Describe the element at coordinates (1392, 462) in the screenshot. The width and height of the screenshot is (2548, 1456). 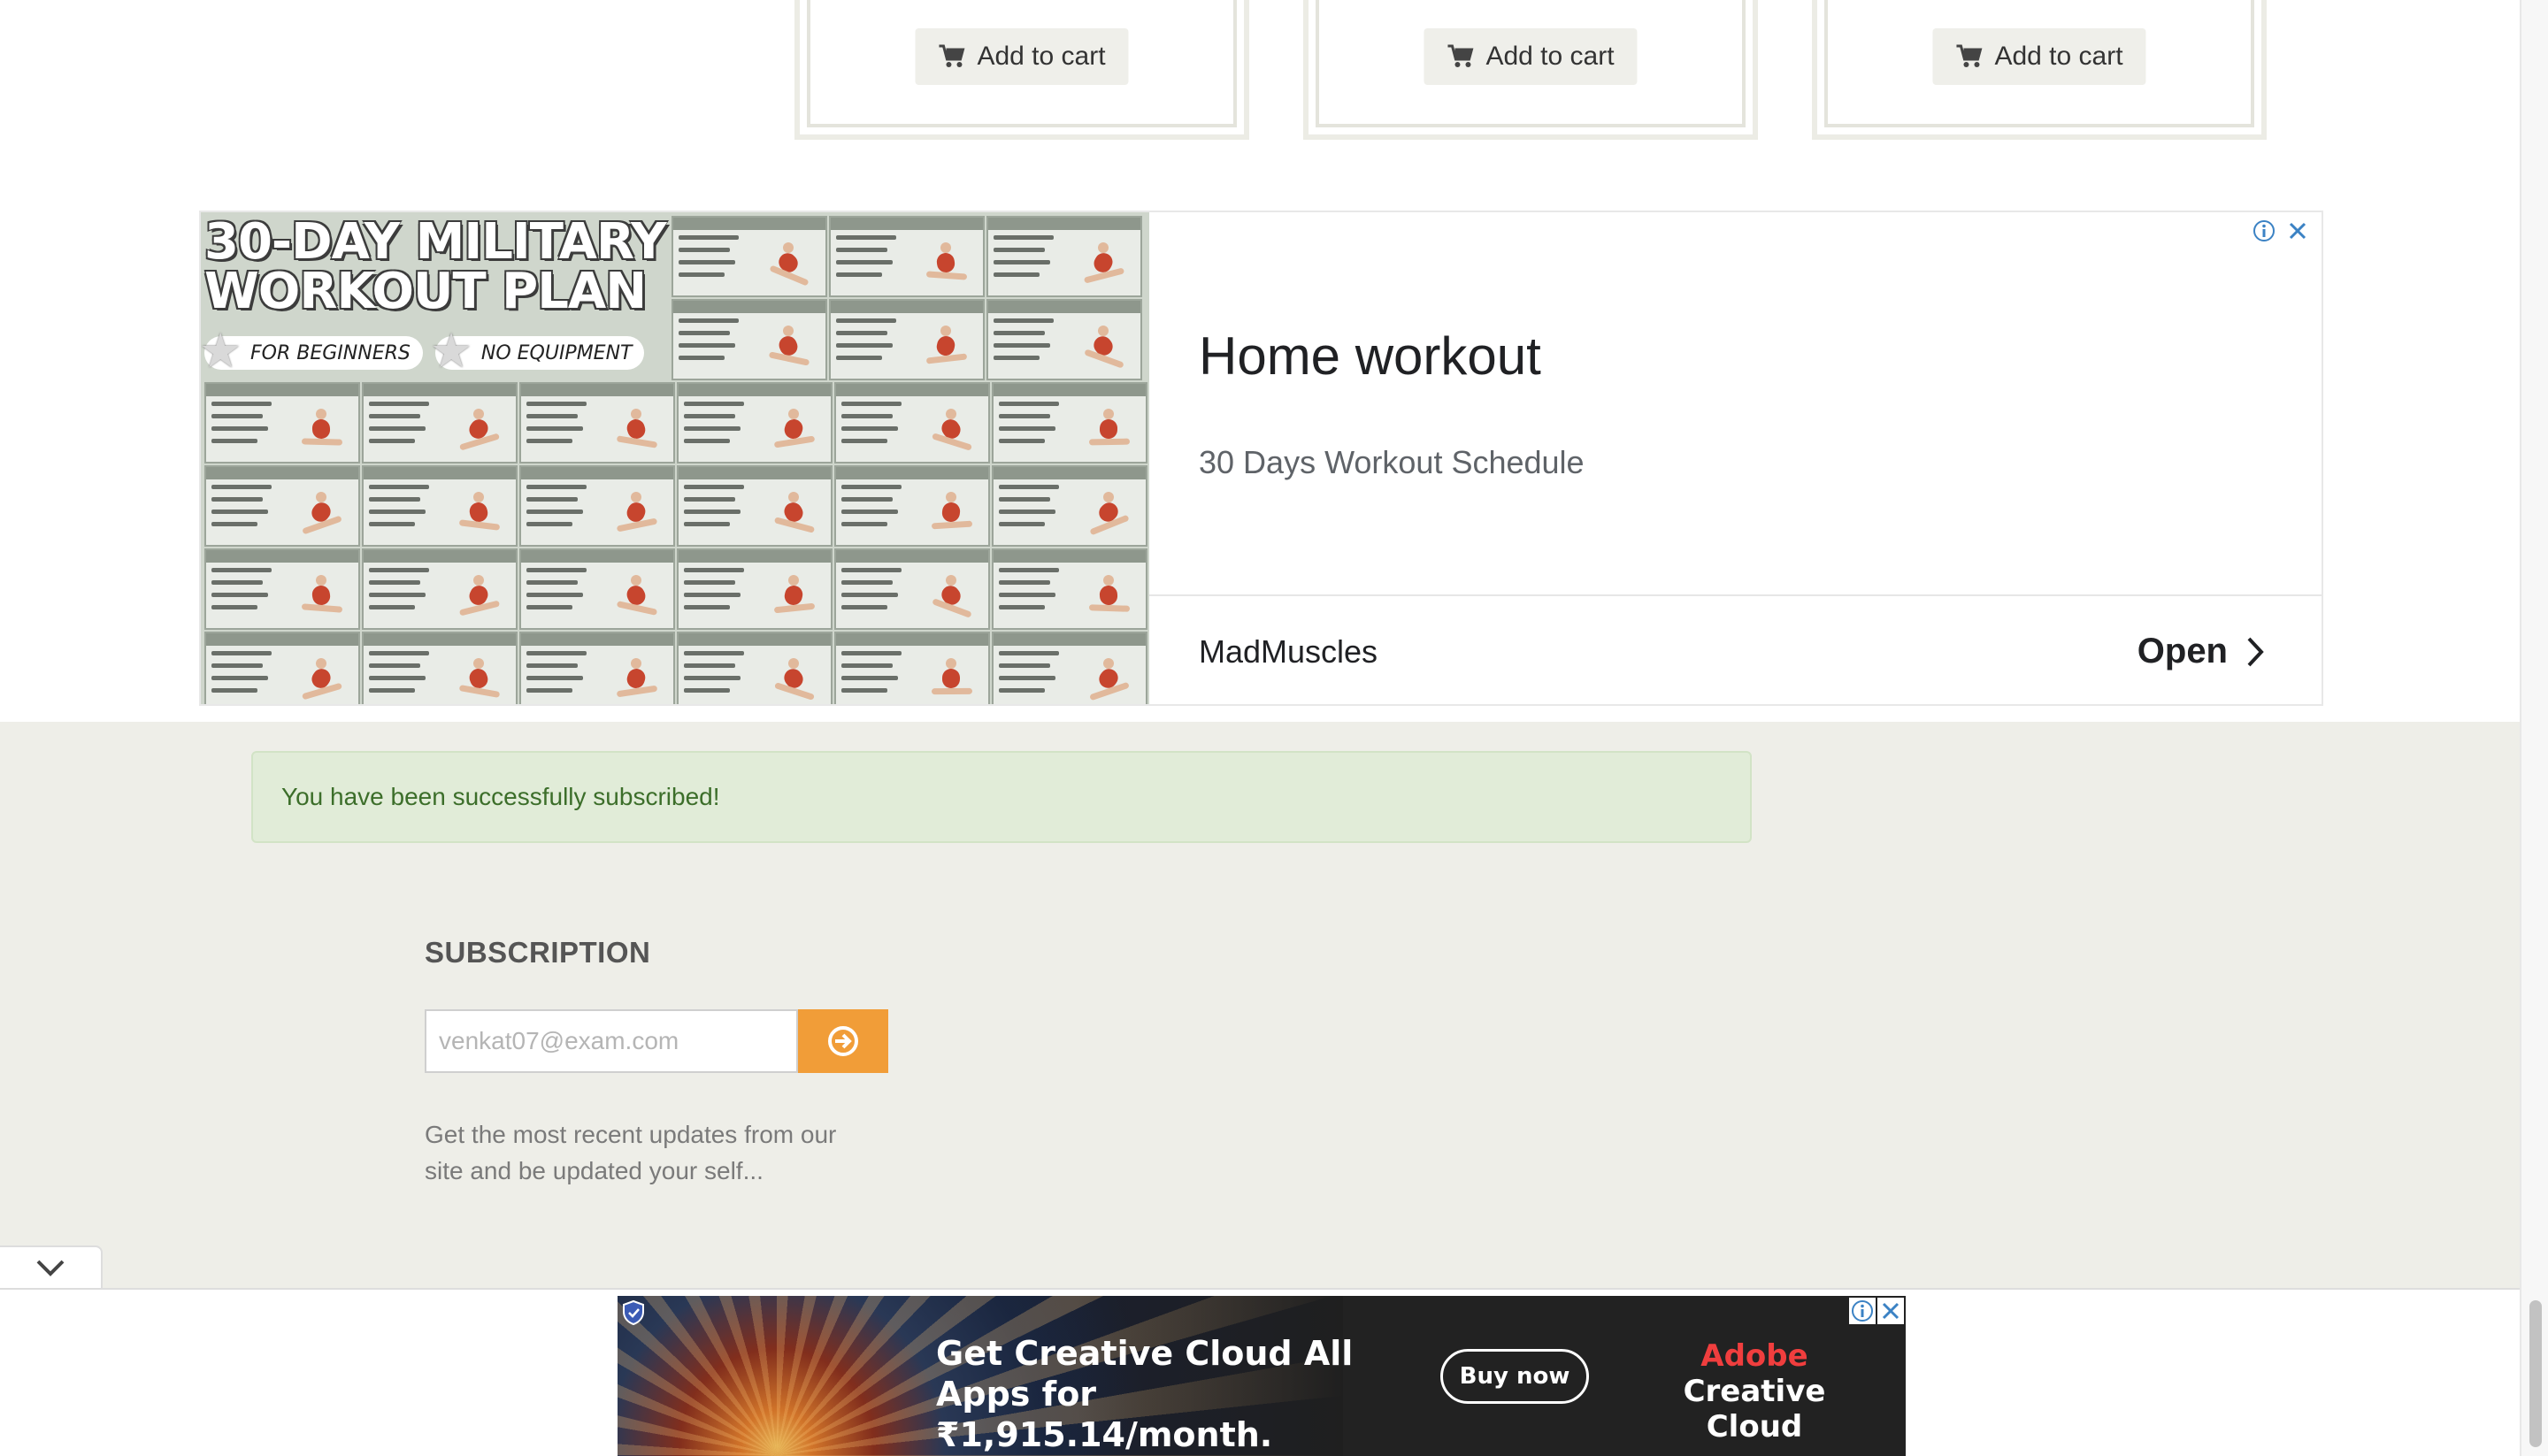
I see `ad-subtitle: 30 Days Workout Schedule` at that location.